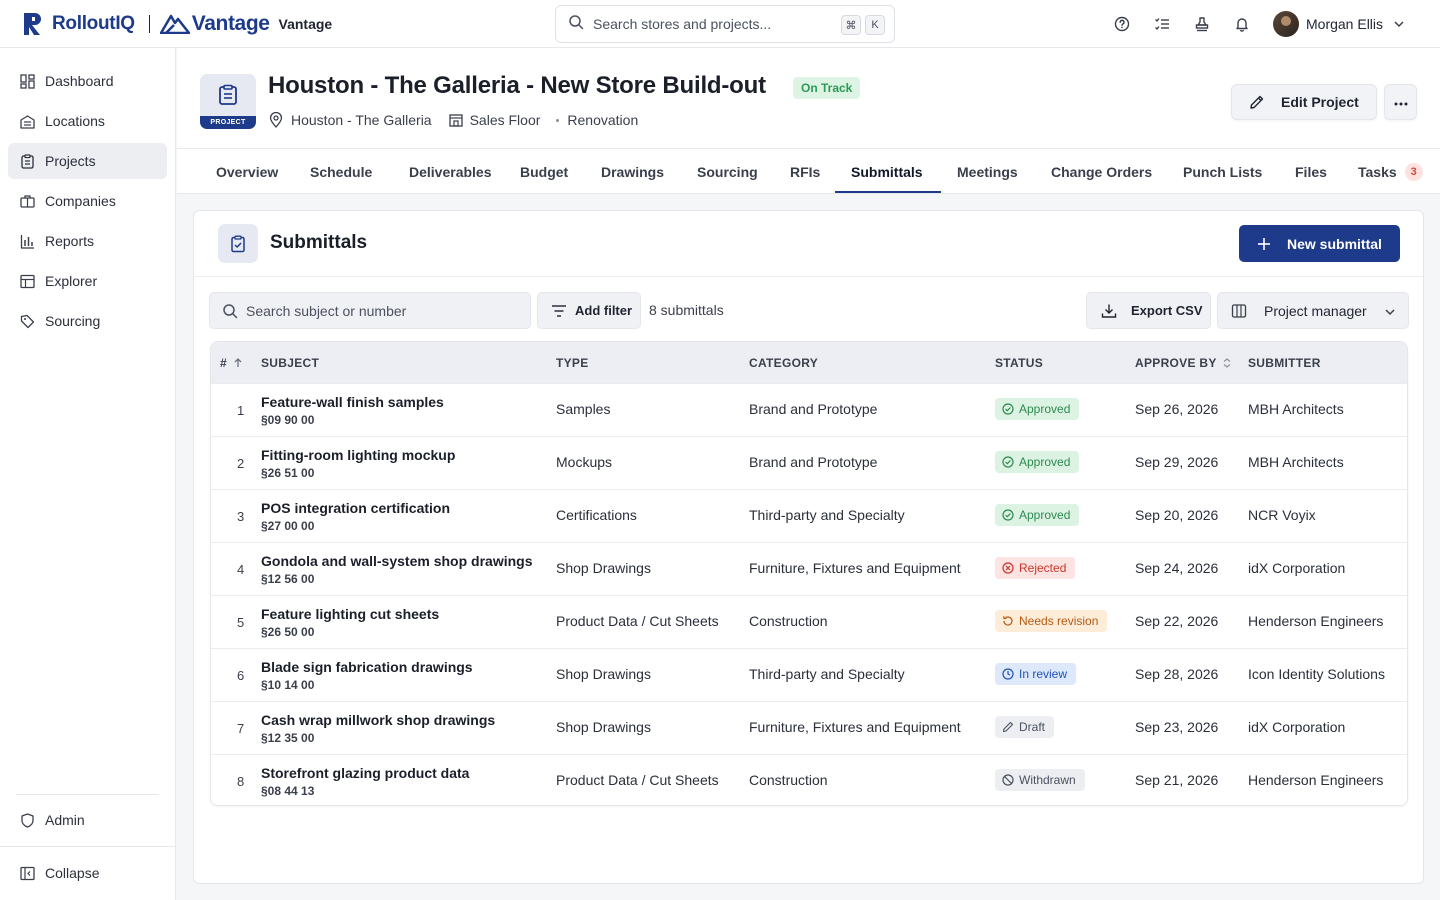 This screenshot has width=1440, height=900. What do you see at coordinates (1037, 462) in the screenshot?
I see `status-badge: Approved` at bounding box center [1037, 462].